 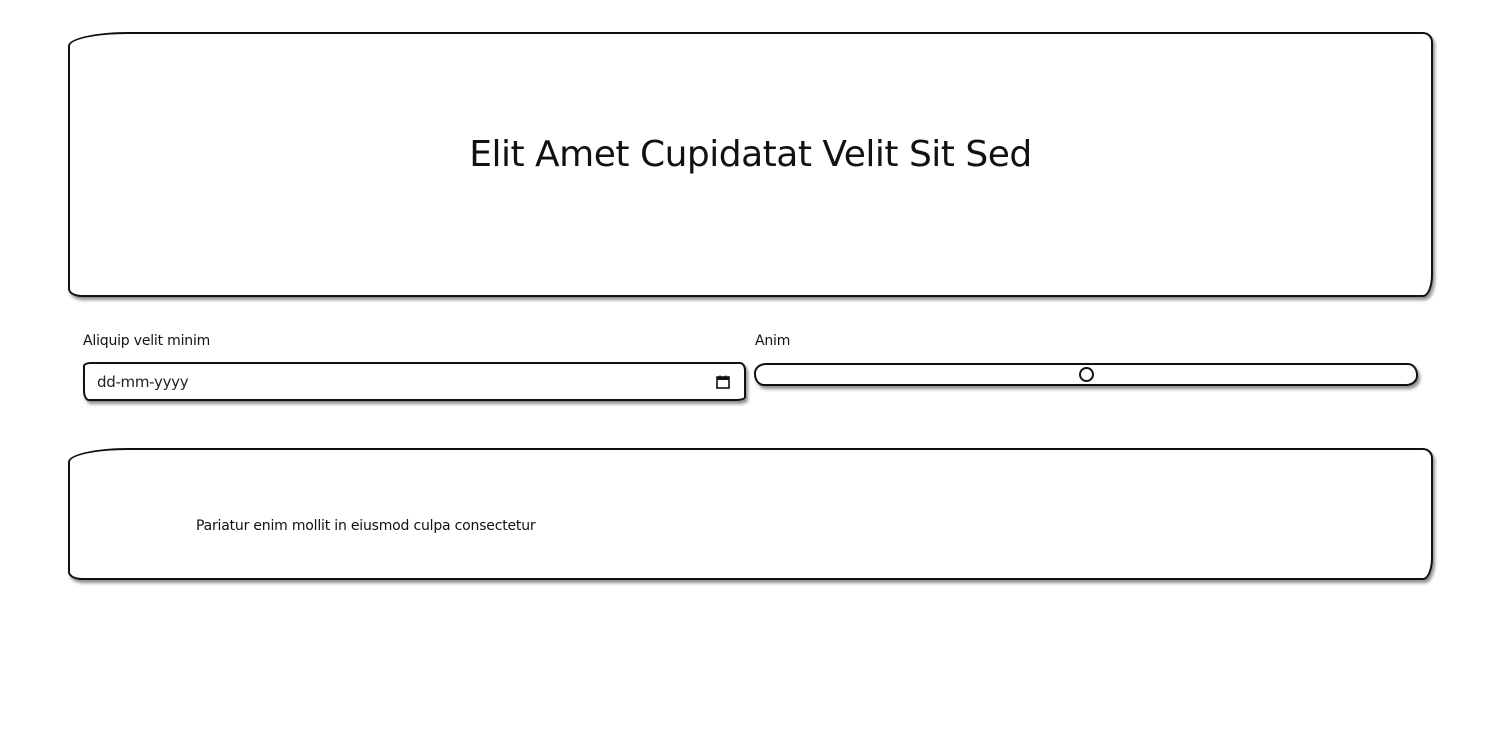 What do you see at coordinates (147, 341) in the screenshot?
I see `date-field-label: Aliquip velit minim` at bounding box center [147, 341].